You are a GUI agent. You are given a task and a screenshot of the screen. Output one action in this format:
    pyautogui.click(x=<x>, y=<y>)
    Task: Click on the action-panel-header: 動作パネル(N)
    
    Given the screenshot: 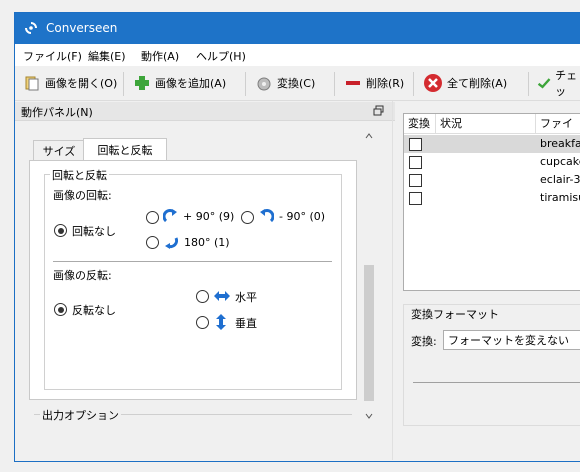 What is the action you would take?
    pyautogui.click(x=205, y=111)
    